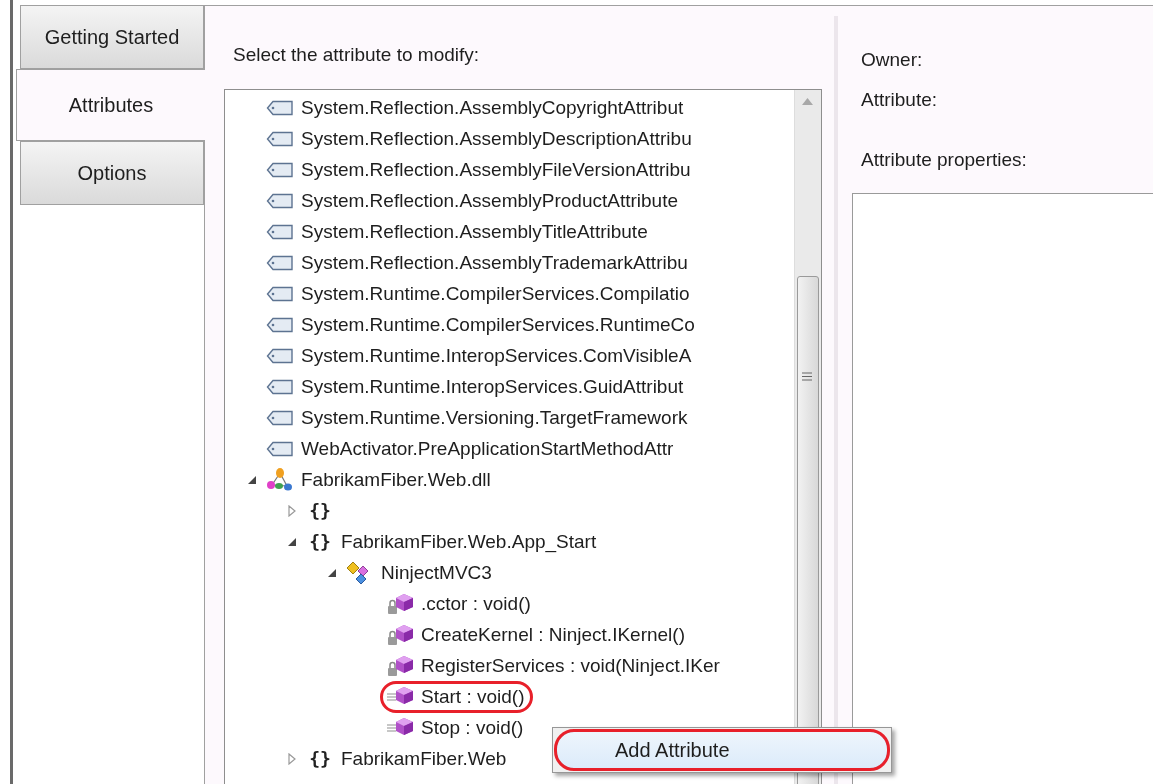 This screenshot has height=784, width=1153. I want to click on tree-item: System.Runtime.Versioning.TargetFramework, so click(494, 417).